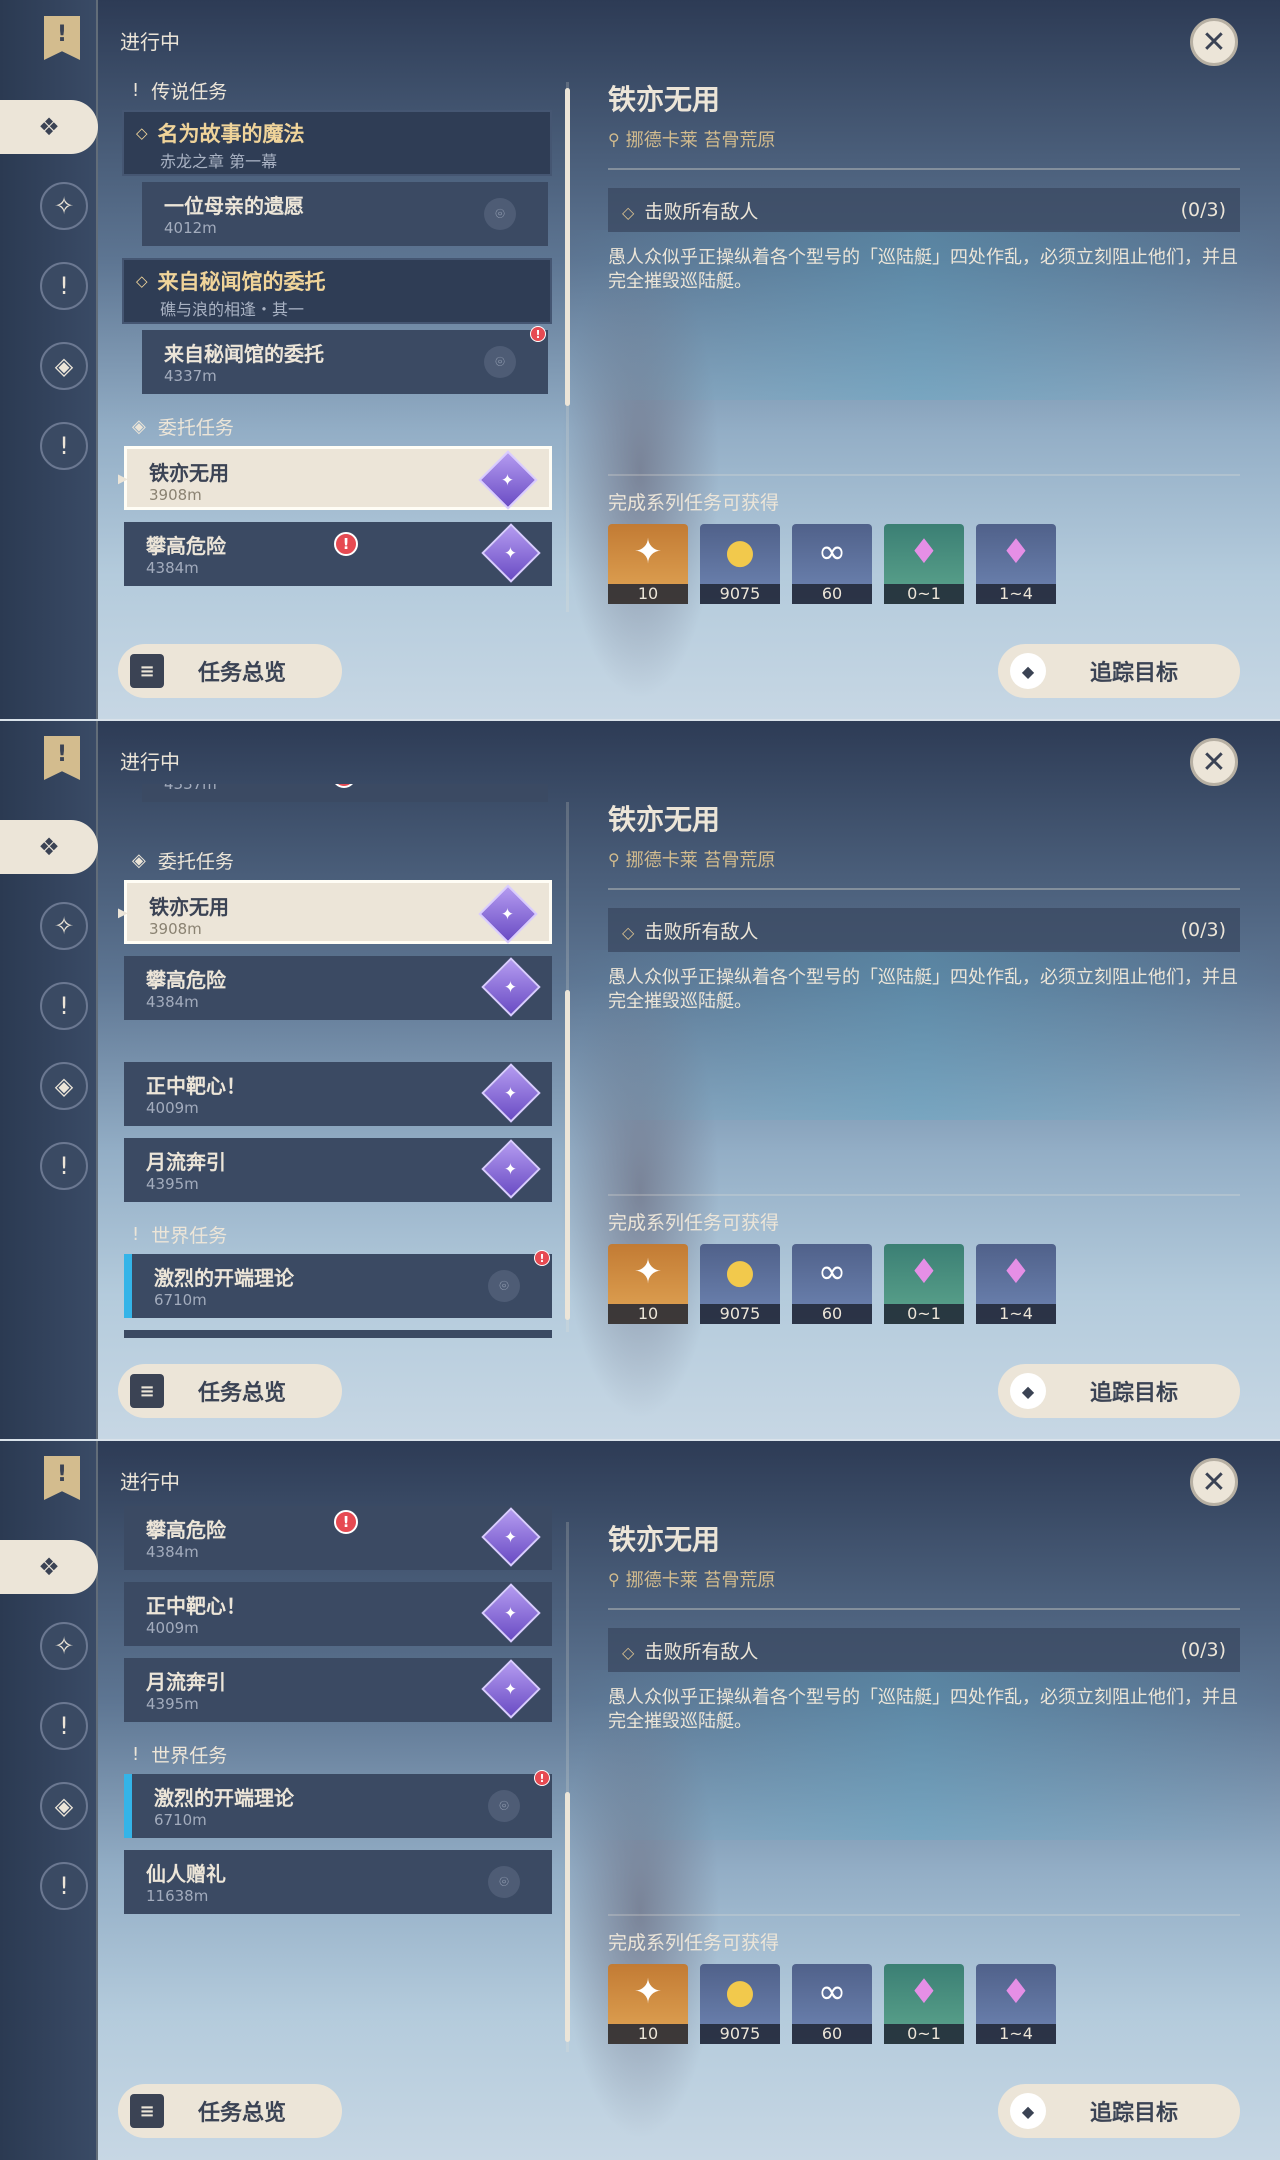 This screenshot has height=2160, width=1280. Describe the element at coordinates (196, 1086) in the screenshot. I see `quest-title: 正中靶心！` at that location.